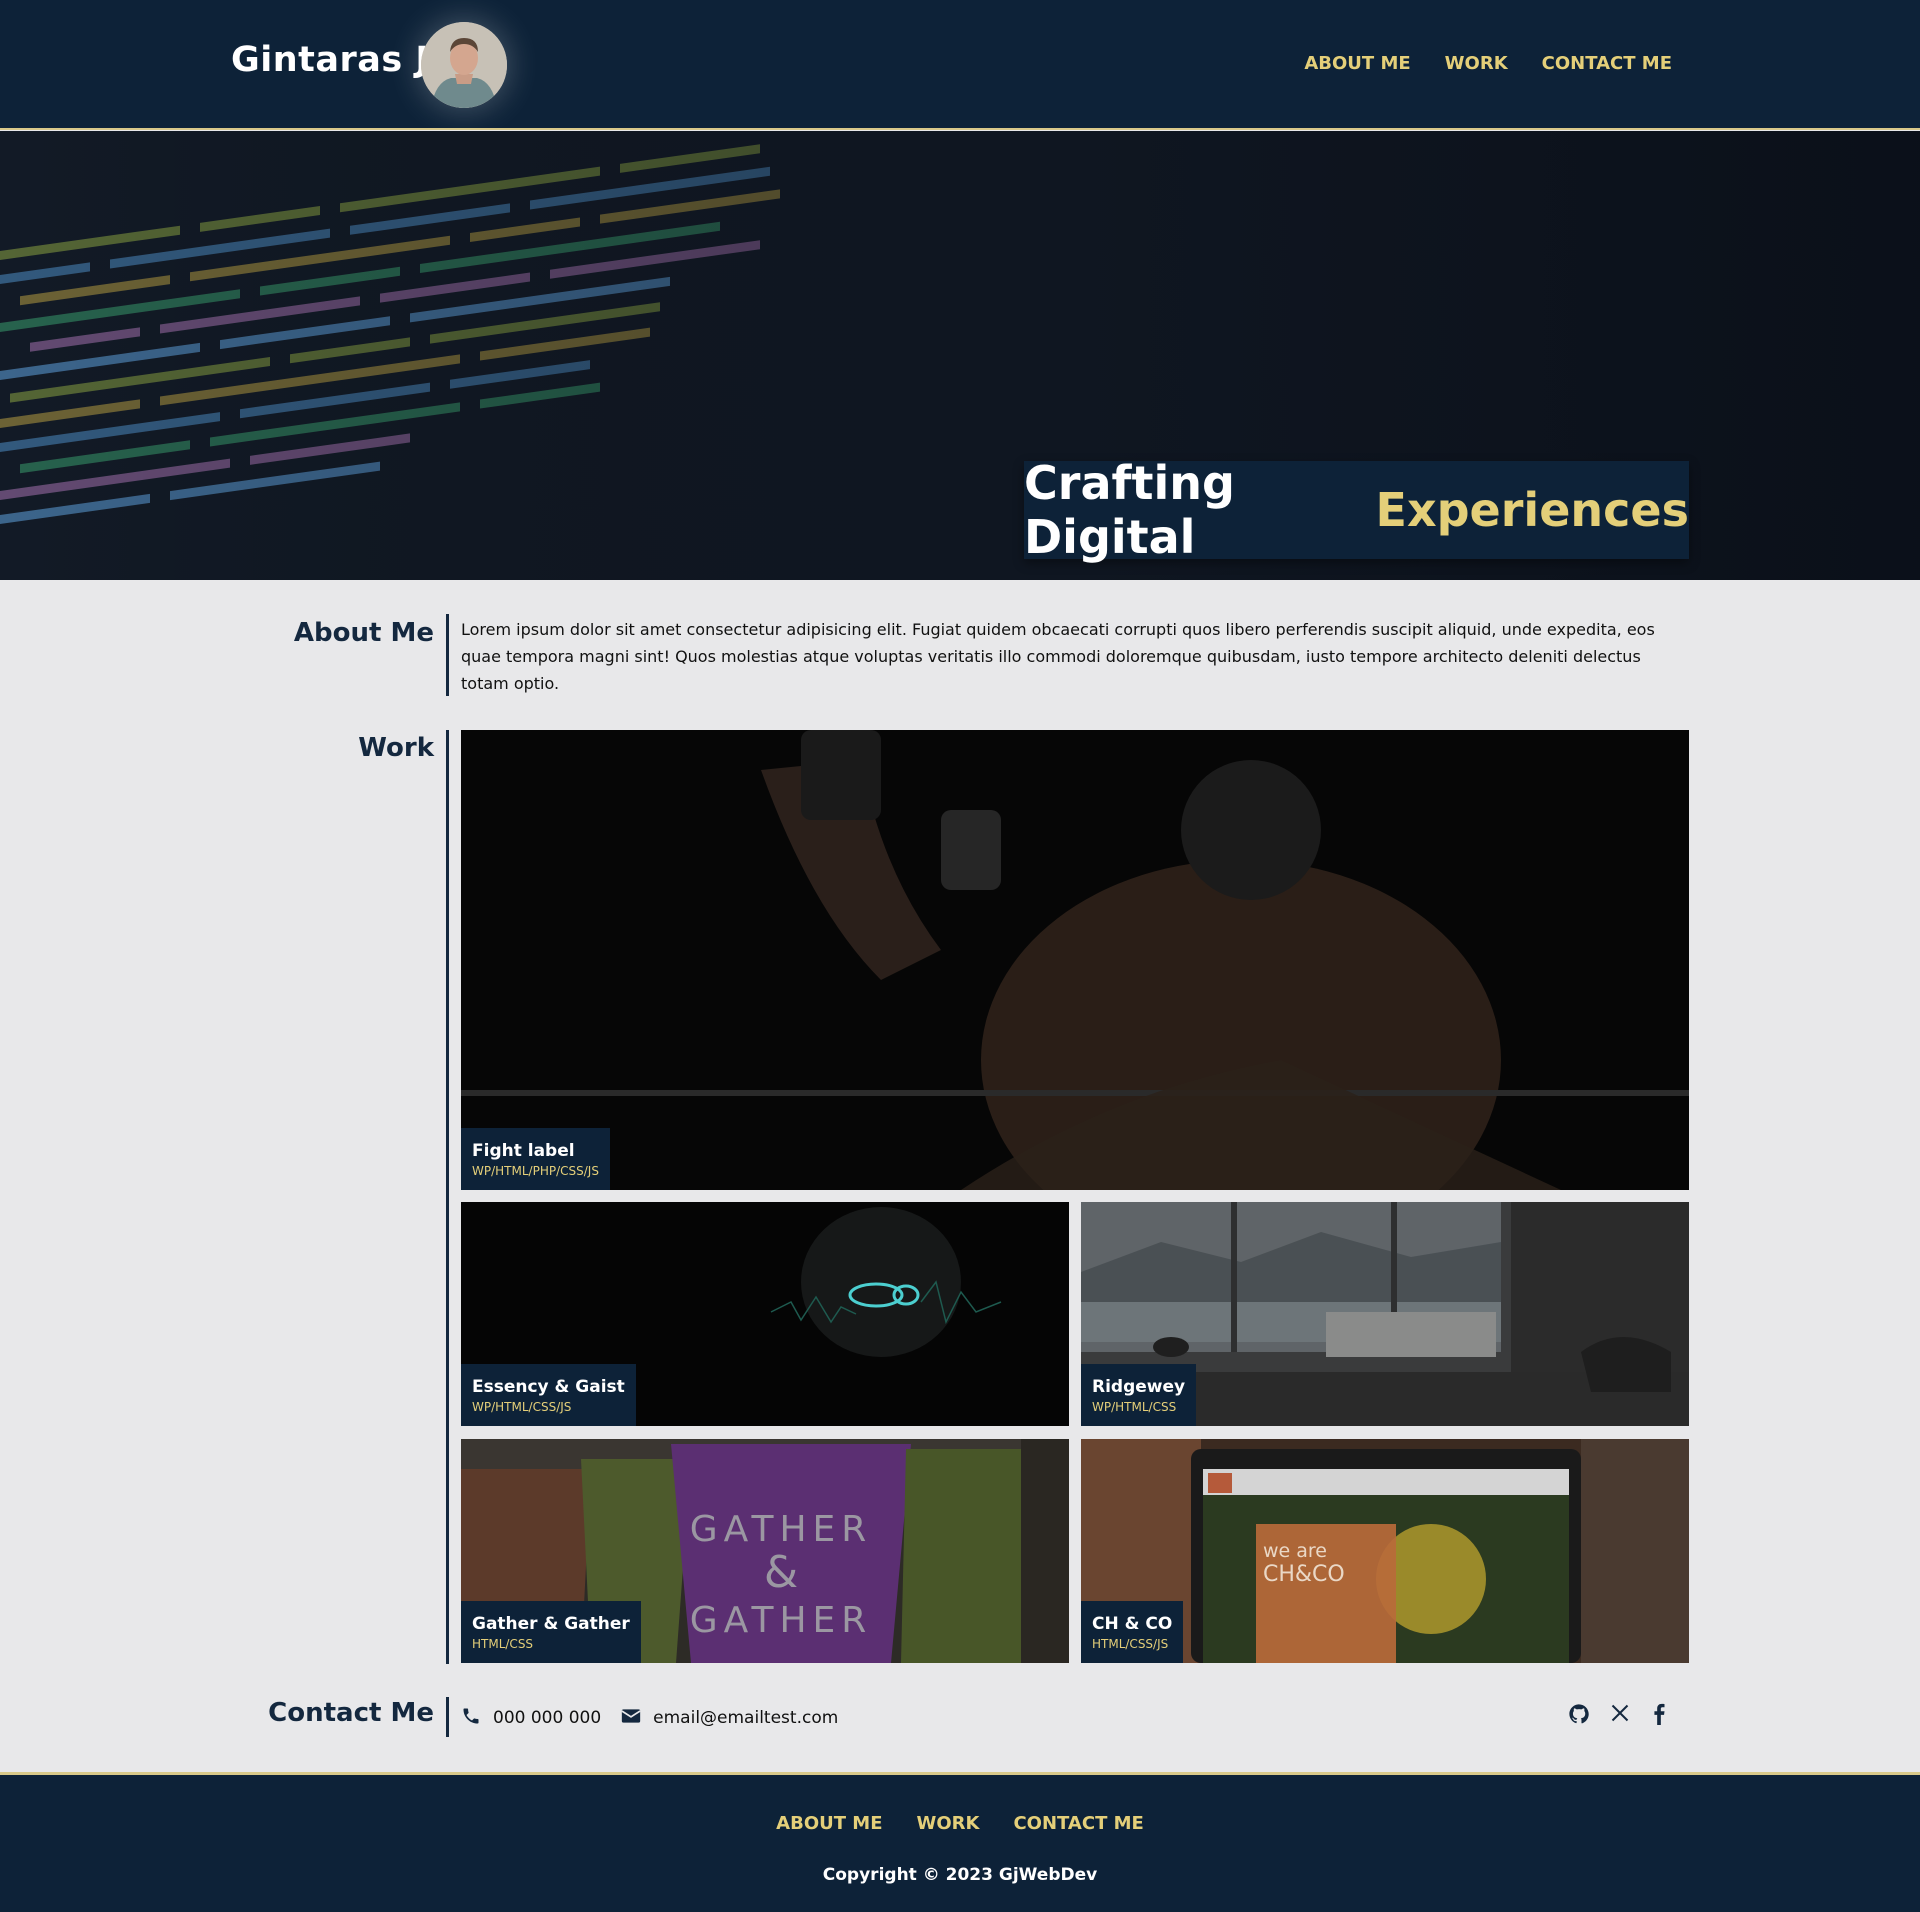 The width and height of the screenshot is (1920, 1912). I want to click on contact-phone: 000 000 000, so click(531, 1718).